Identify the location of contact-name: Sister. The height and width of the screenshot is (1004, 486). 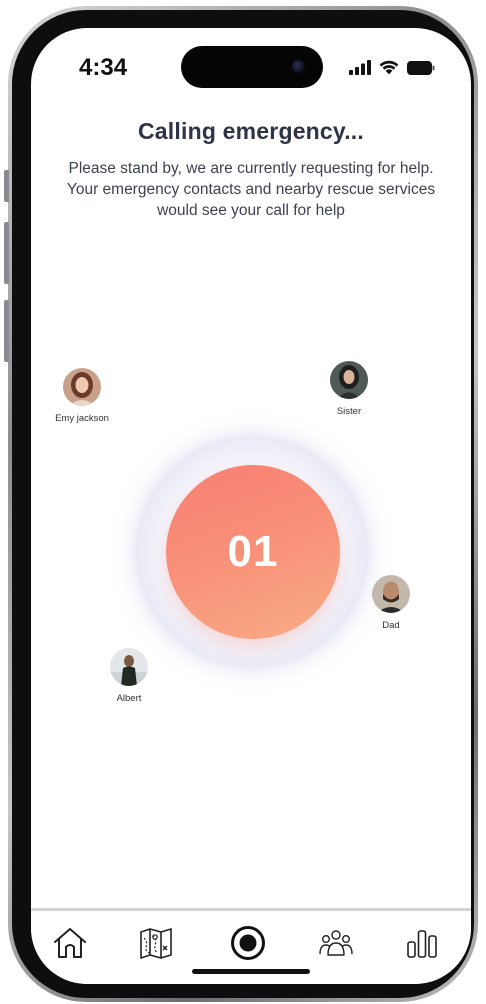
(349, 411).